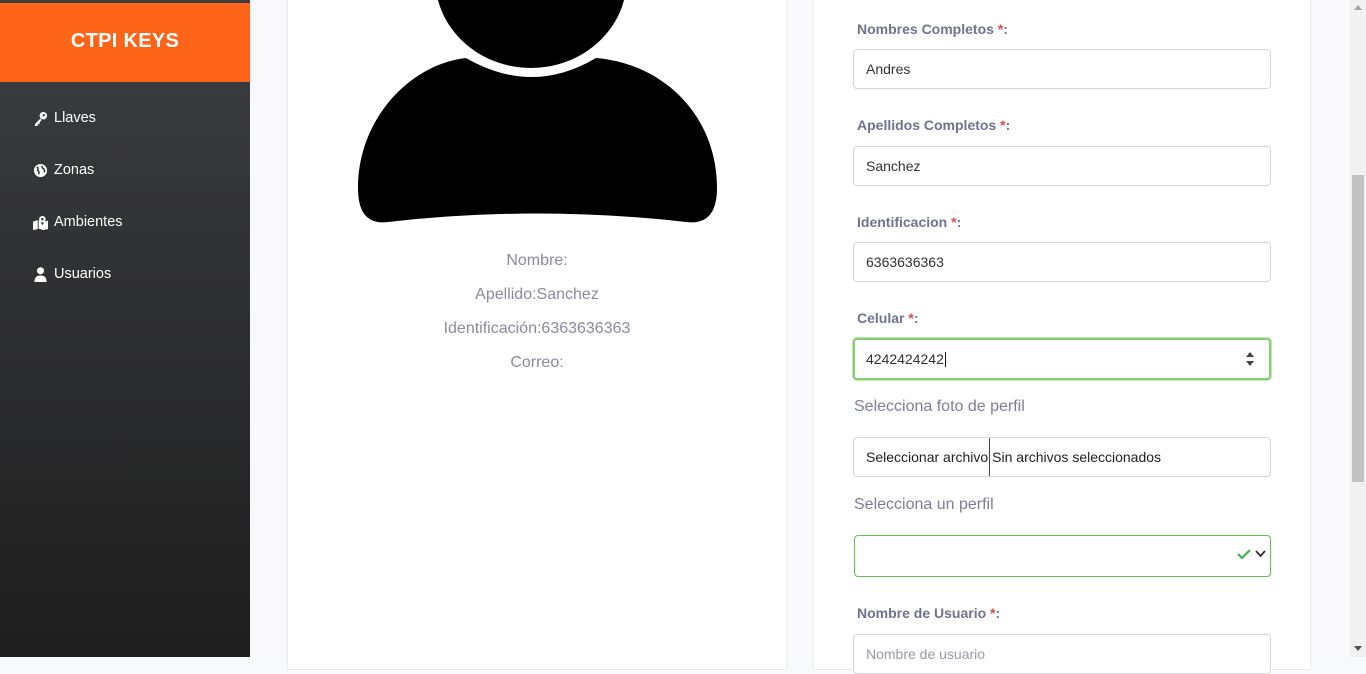  Describe the element at coordinates (1077, 457) in the screenshot. I see `file-status: Sin archivos seleccionados` at that location.